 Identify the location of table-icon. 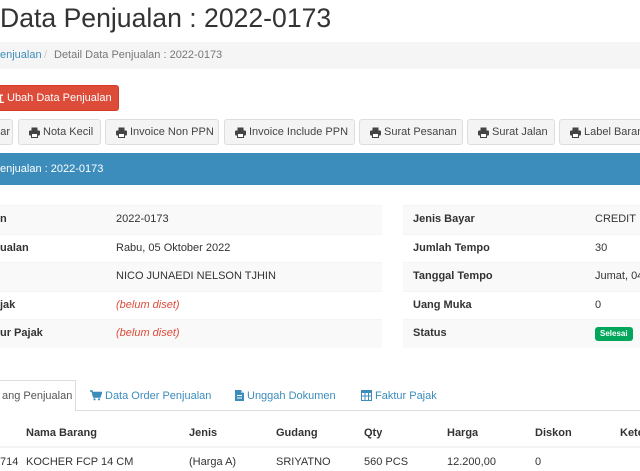
(366, 395).